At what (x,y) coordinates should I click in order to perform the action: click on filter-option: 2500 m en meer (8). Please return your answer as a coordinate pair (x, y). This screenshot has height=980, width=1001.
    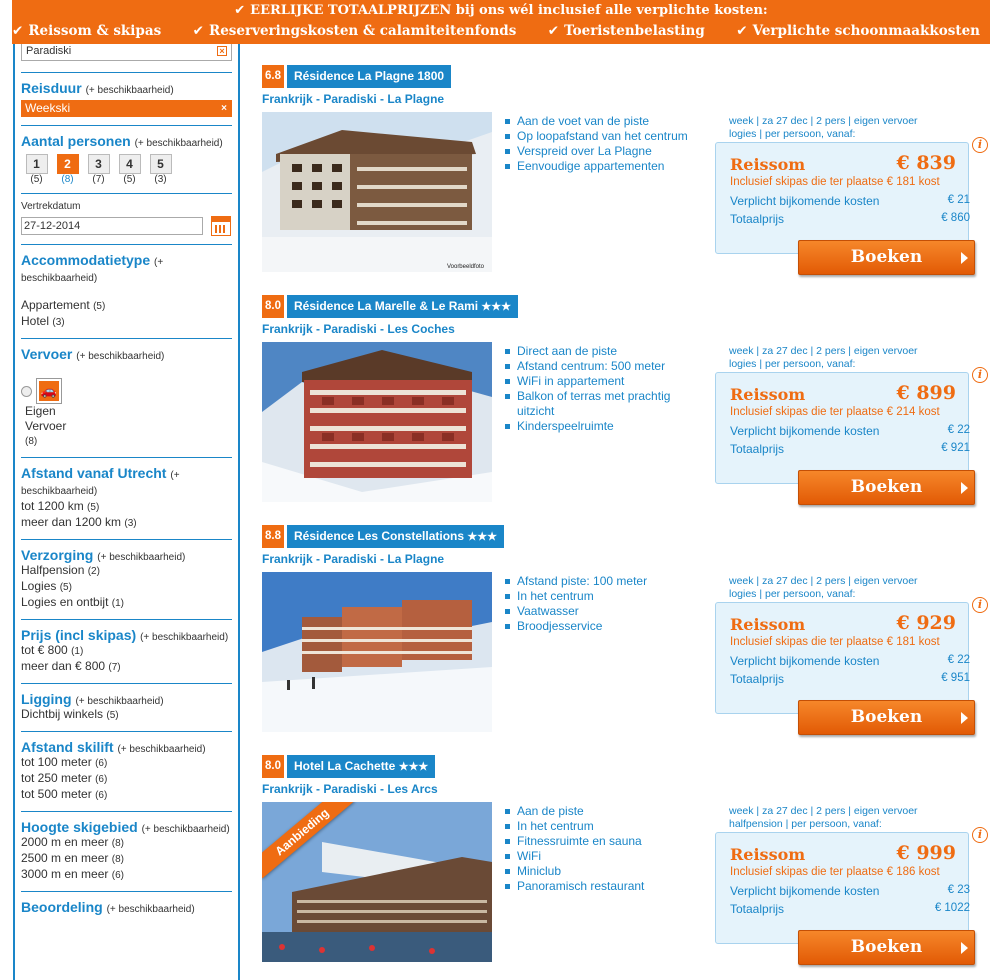
    Looking at the image, I should click on (126, 859).